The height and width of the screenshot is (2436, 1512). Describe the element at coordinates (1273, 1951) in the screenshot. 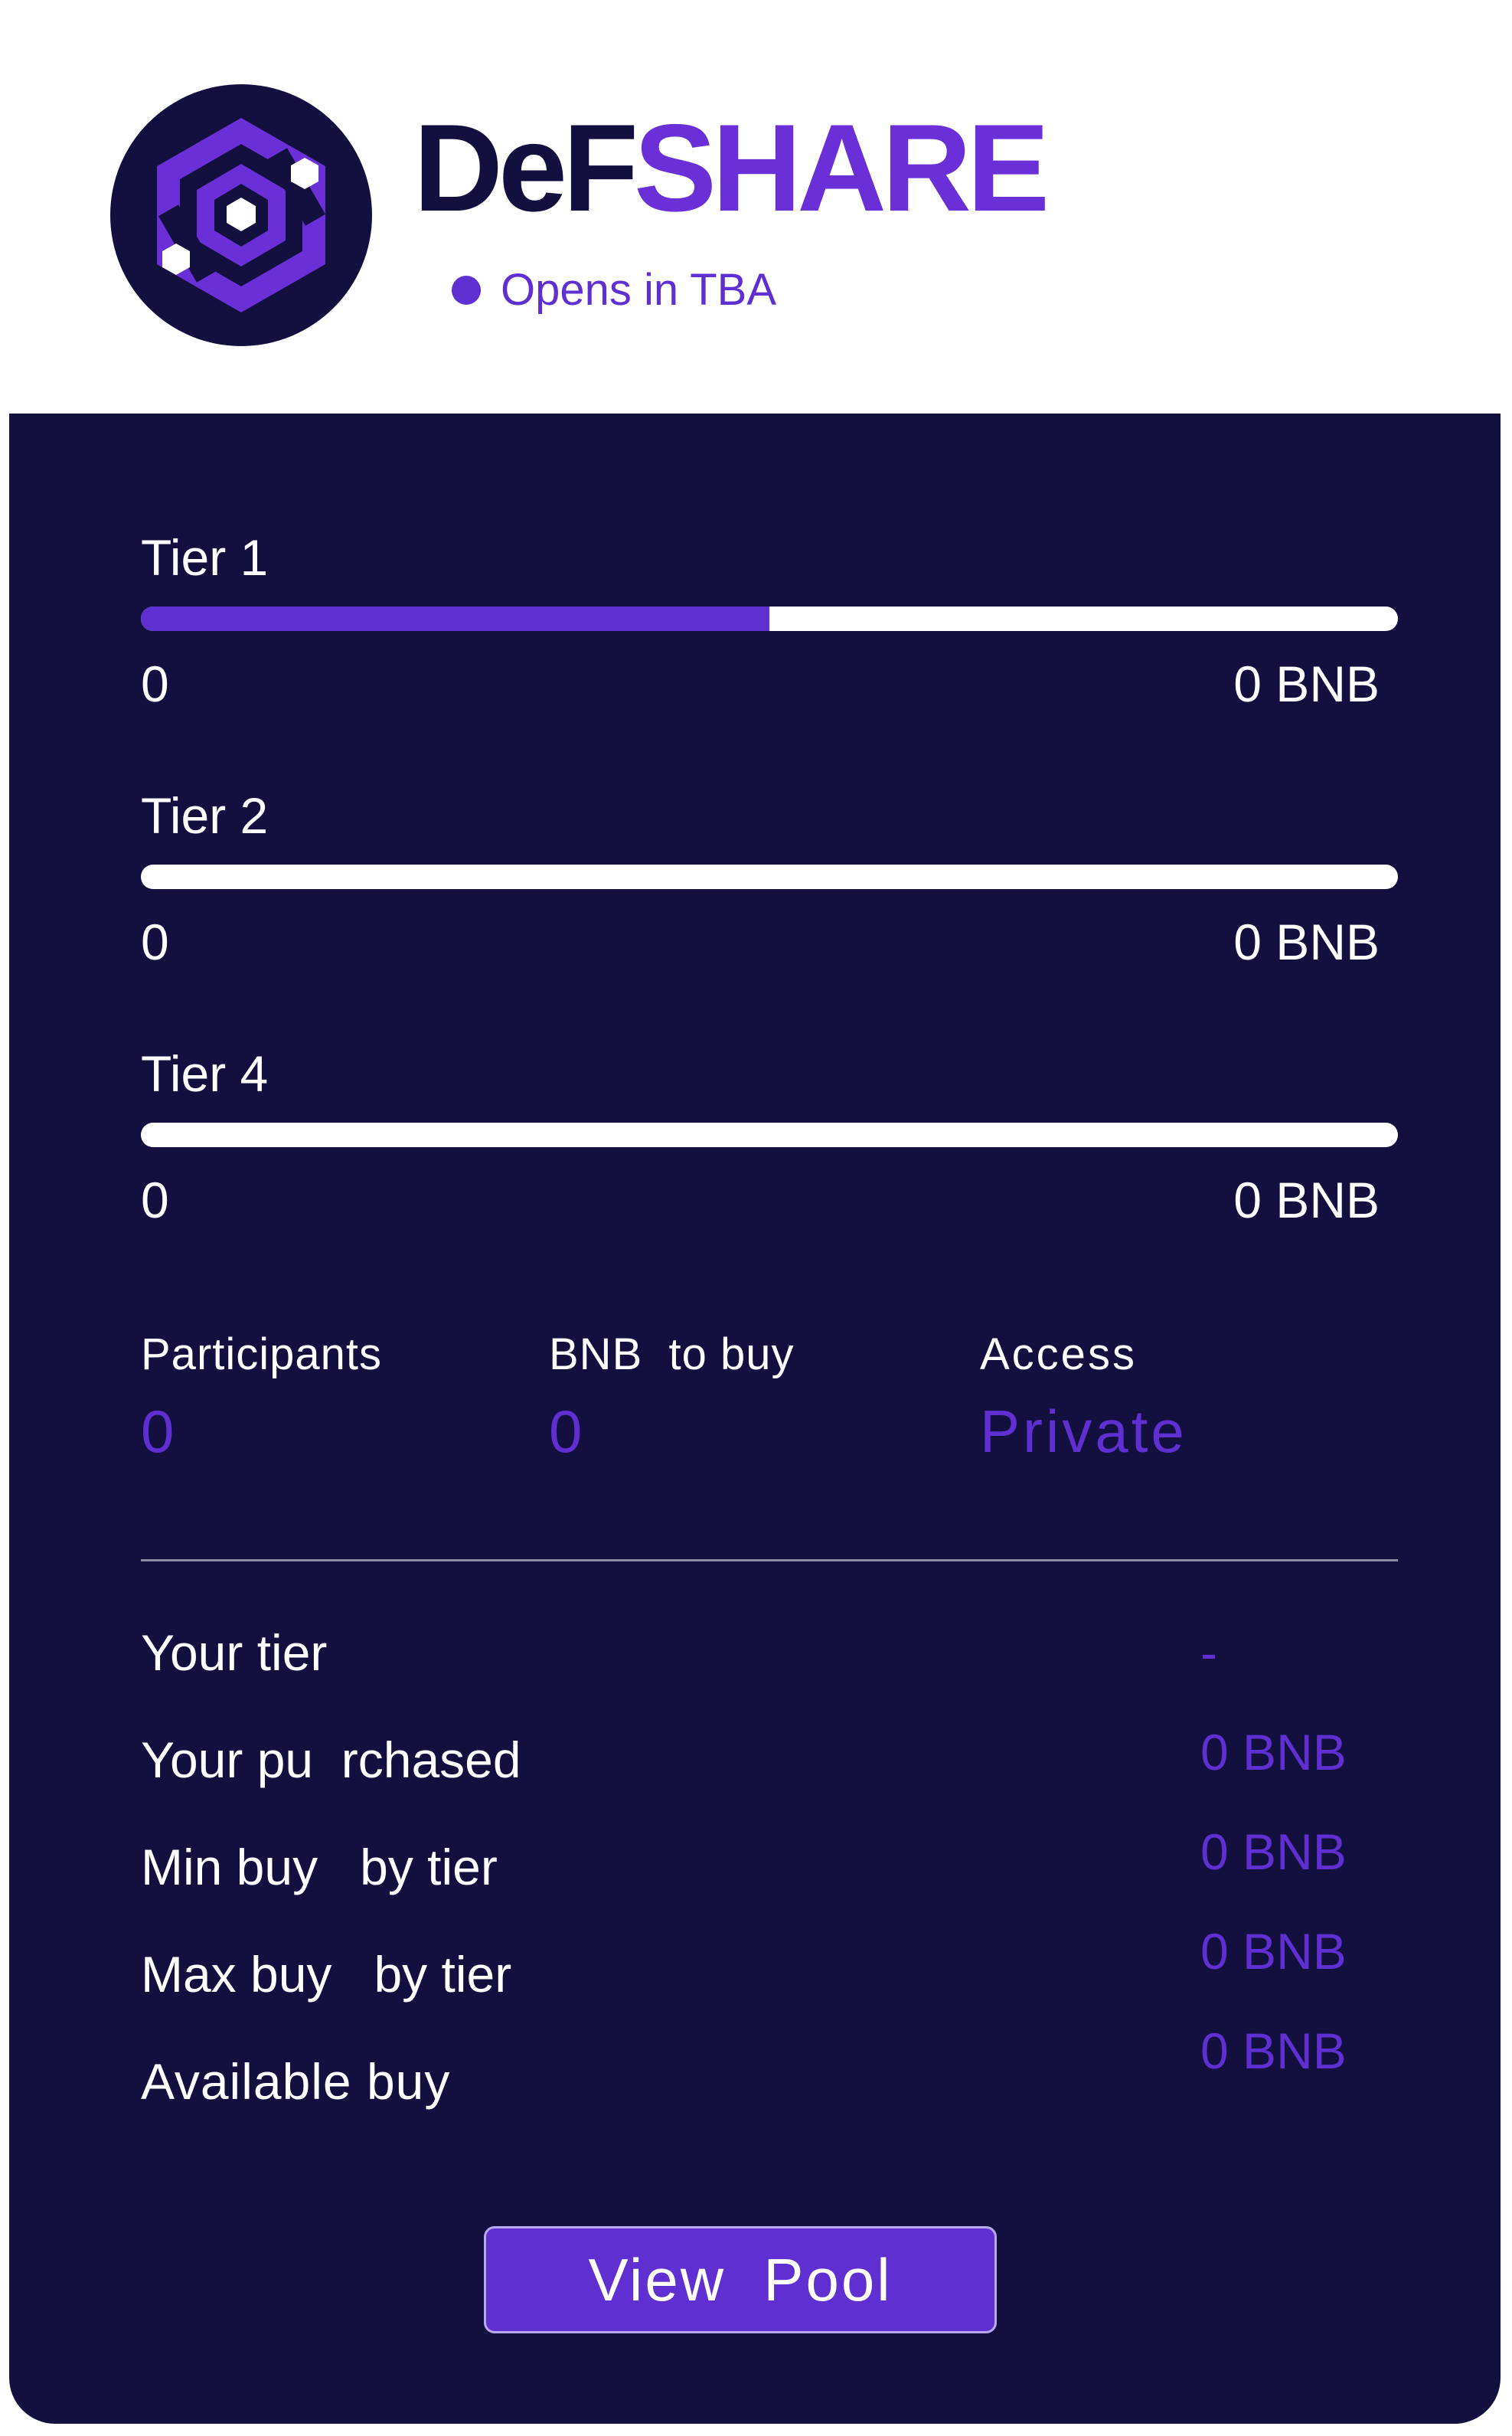

I see `max-buy-value: 0 BNB` at that location.